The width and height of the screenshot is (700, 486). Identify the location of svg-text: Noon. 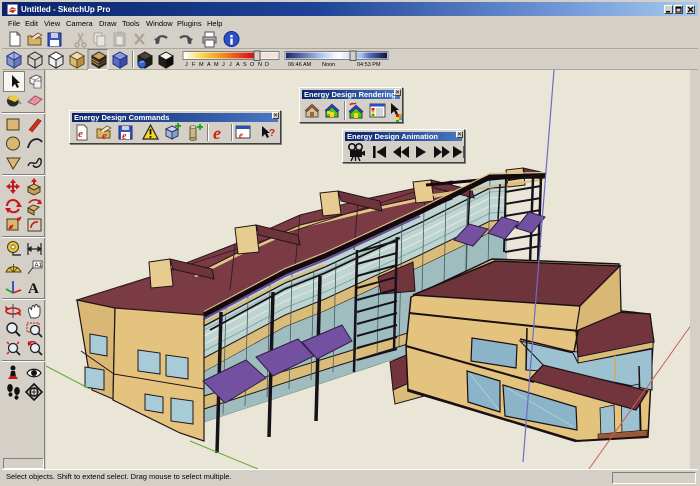
(328, 65).